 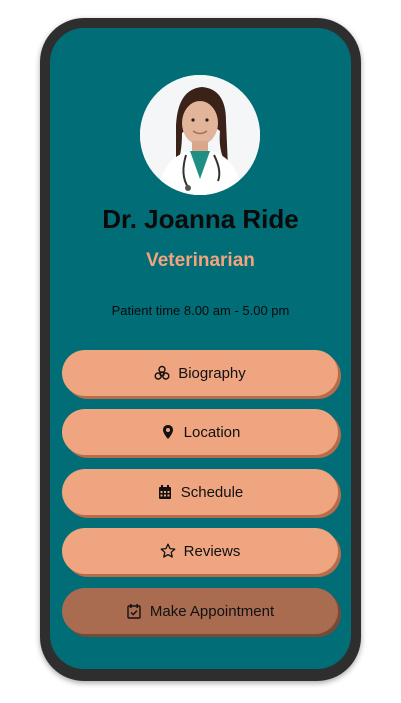 What do you see at coordinates (168, 432) in the screenshot?
I see `map-pin-icon` at bounding box center [168, 432].